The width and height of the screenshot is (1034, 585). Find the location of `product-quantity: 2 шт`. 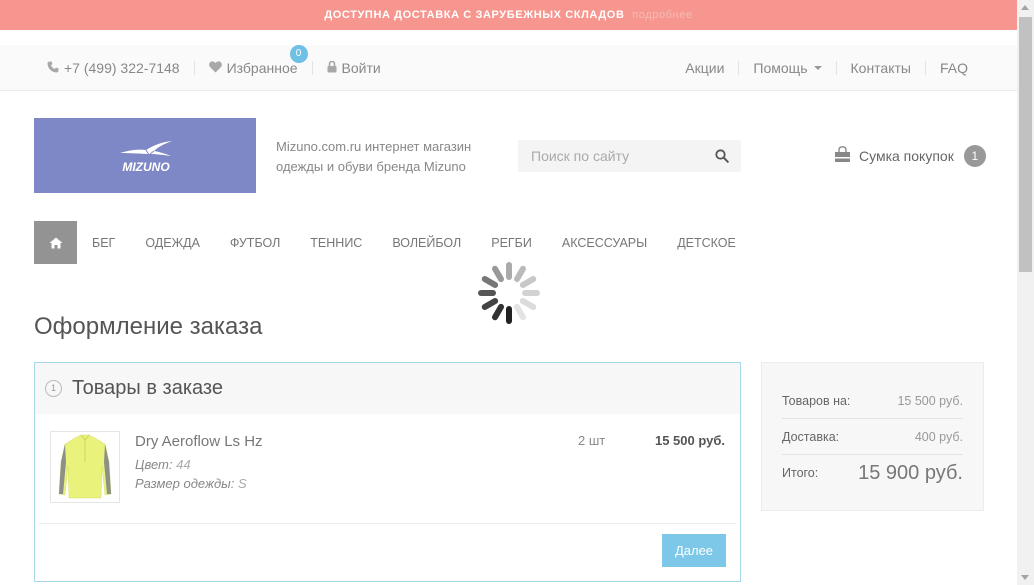

product-quantity: 2 шт is located at coordinates (592, 440).